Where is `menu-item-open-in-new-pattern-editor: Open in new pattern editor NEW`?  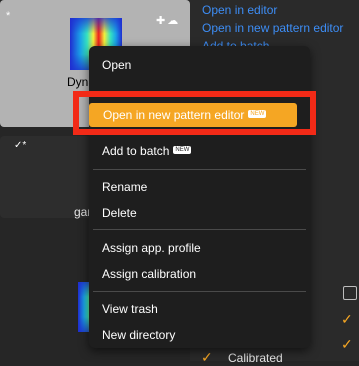 menu-item-open-in-new-pattern-editor: Open in new pattern editor NEW is located at coordinates (185, 115).